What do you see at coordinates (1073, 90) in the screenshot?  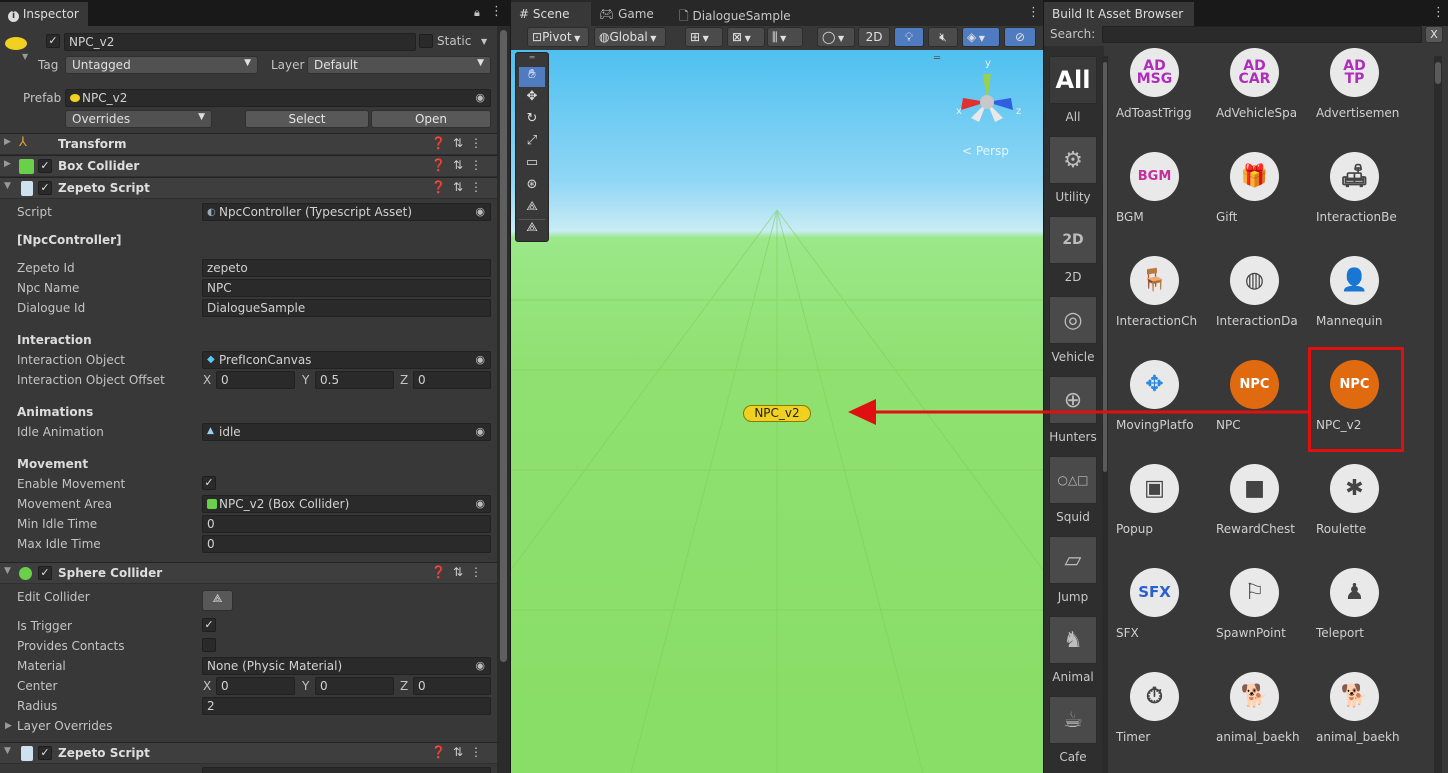 I see `category-all: All All` at bounding box center [1073, 90].